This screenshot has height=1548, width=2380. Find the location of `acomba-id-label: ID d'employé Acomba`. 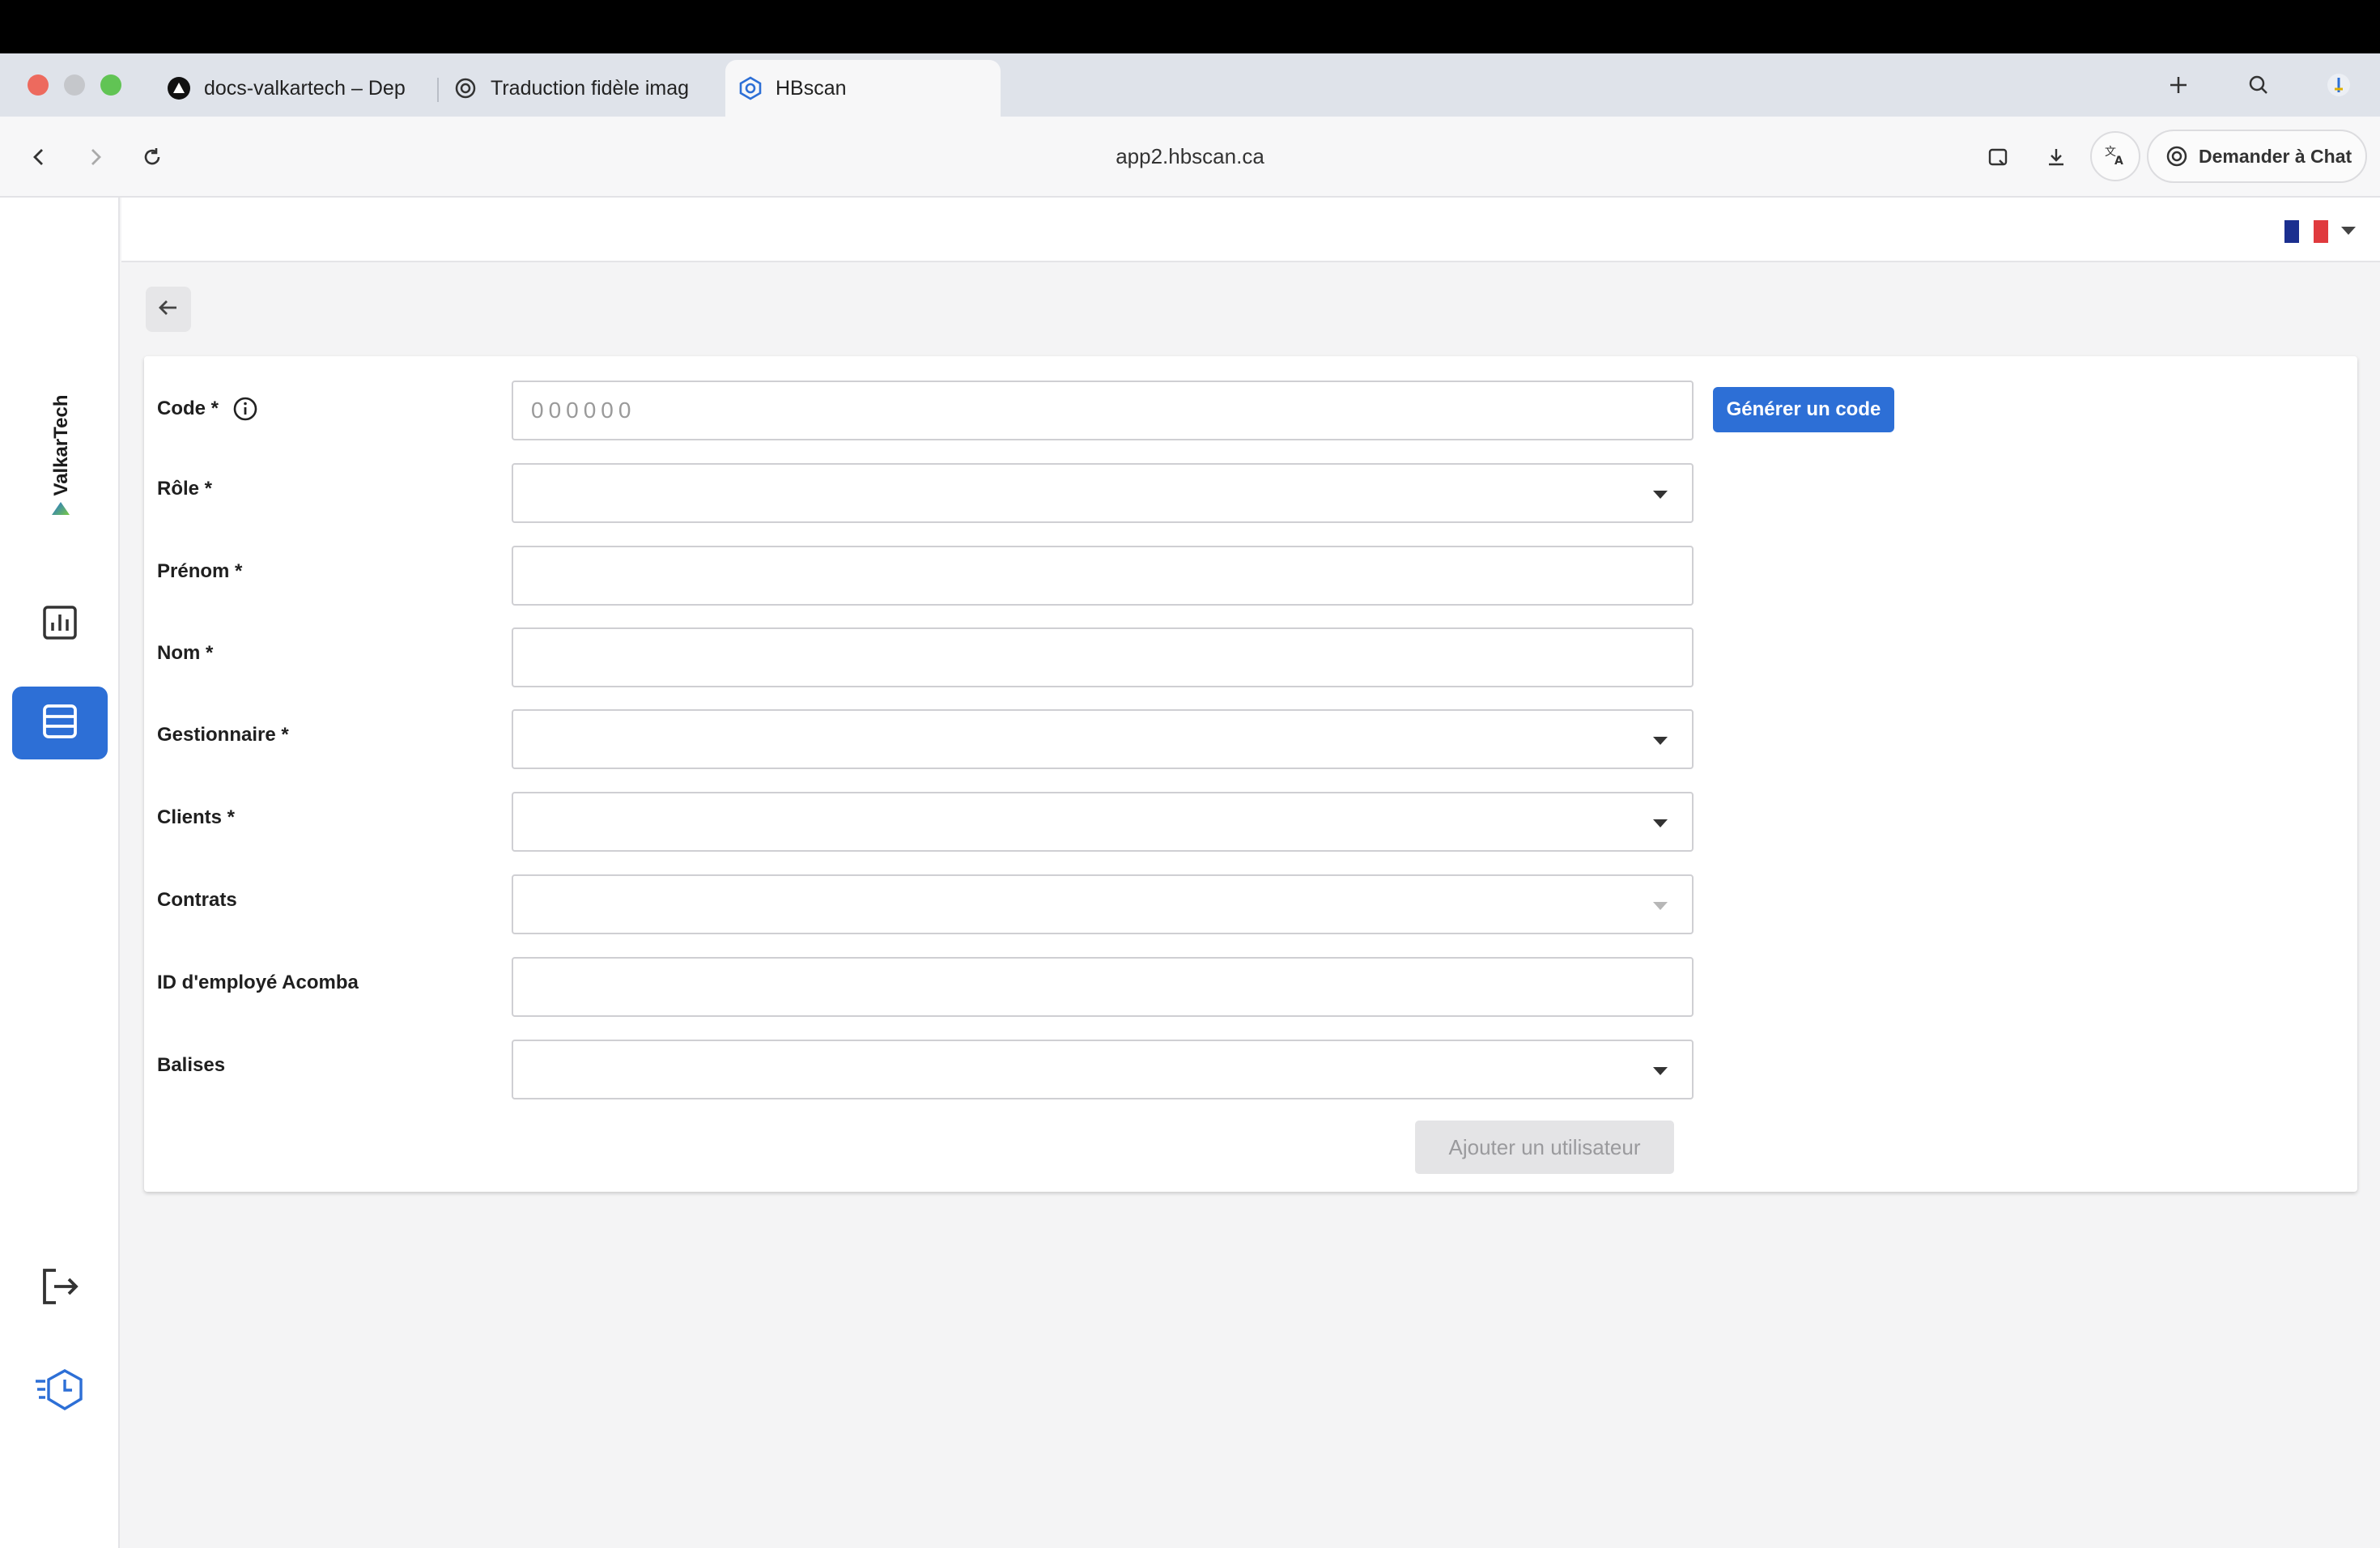

acomba-id-label: ID d'employé Acomba is located at coordinates (258, 983).